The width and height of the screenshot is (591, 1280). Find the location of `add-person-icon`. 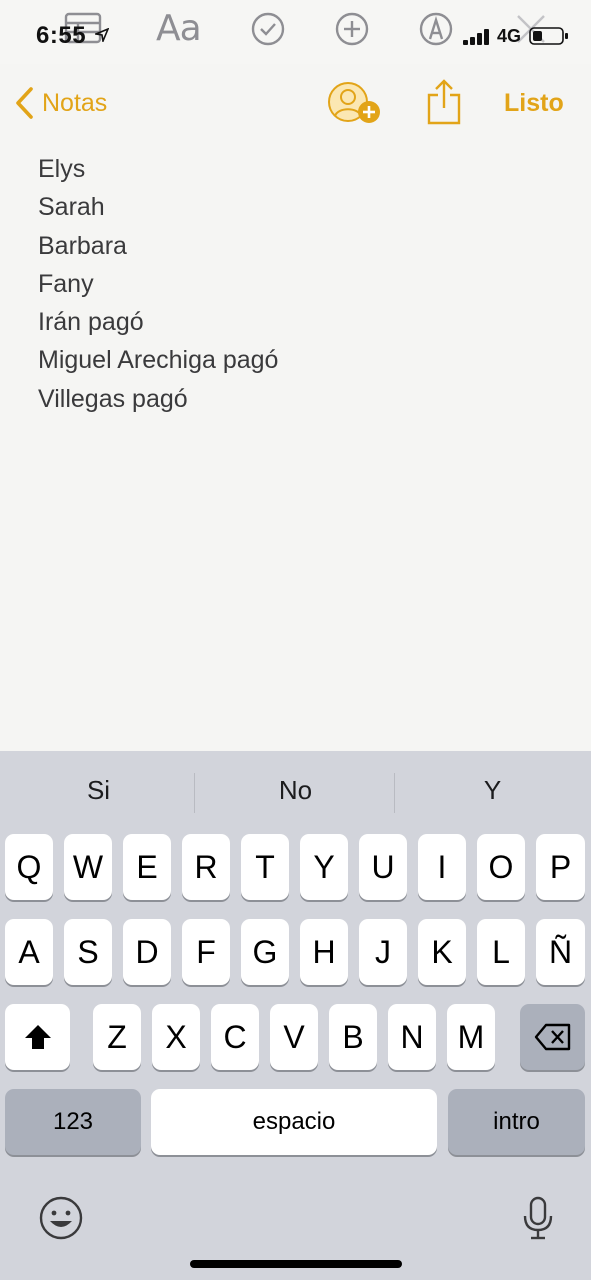

add-person-icon is located at coordinates (355, 106).